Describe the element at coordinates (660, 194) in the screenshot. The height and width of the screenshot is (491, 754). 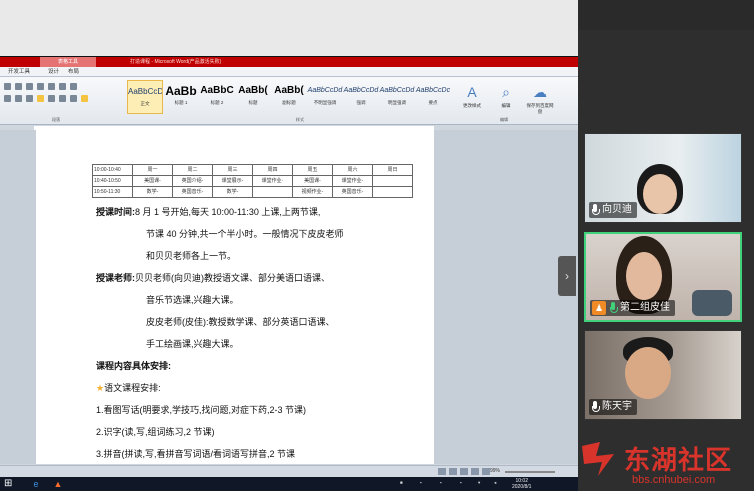
I see `video-face` at that location.